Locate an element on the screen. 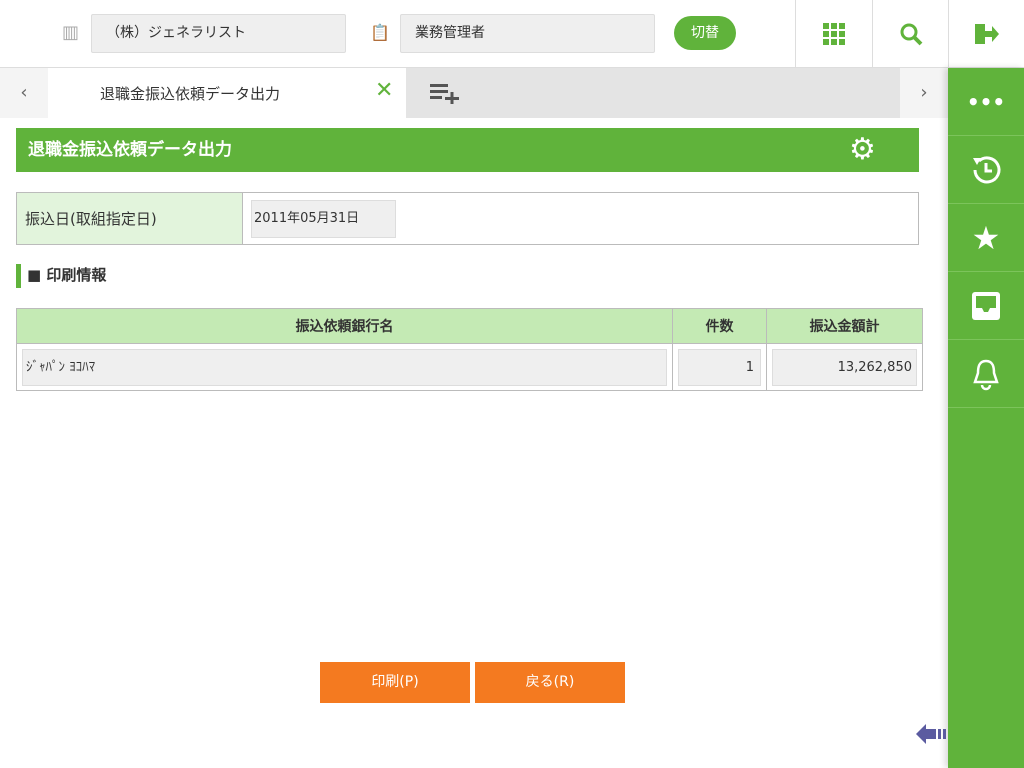 The width and height of the screenshot is (1024, 768). tab-label: 退職金振込依頼データ出力 is located at coordinates (190, 94).